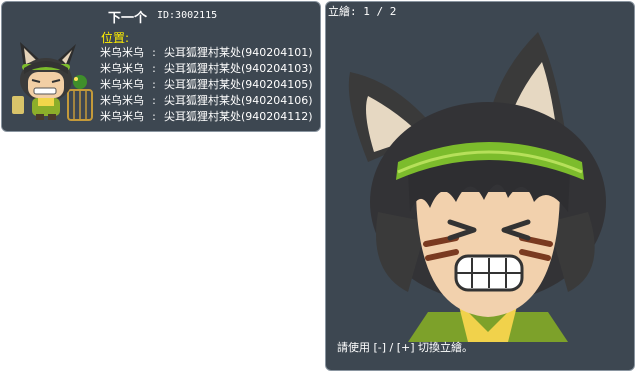 This screenshot has height=372, width=636. What do you see at coordinates (405, 347) in the screenshot?
I see `portrait-switch-hint: 請使用 [-] / [+] 切換立繪。` at bounding box center [405, 347].